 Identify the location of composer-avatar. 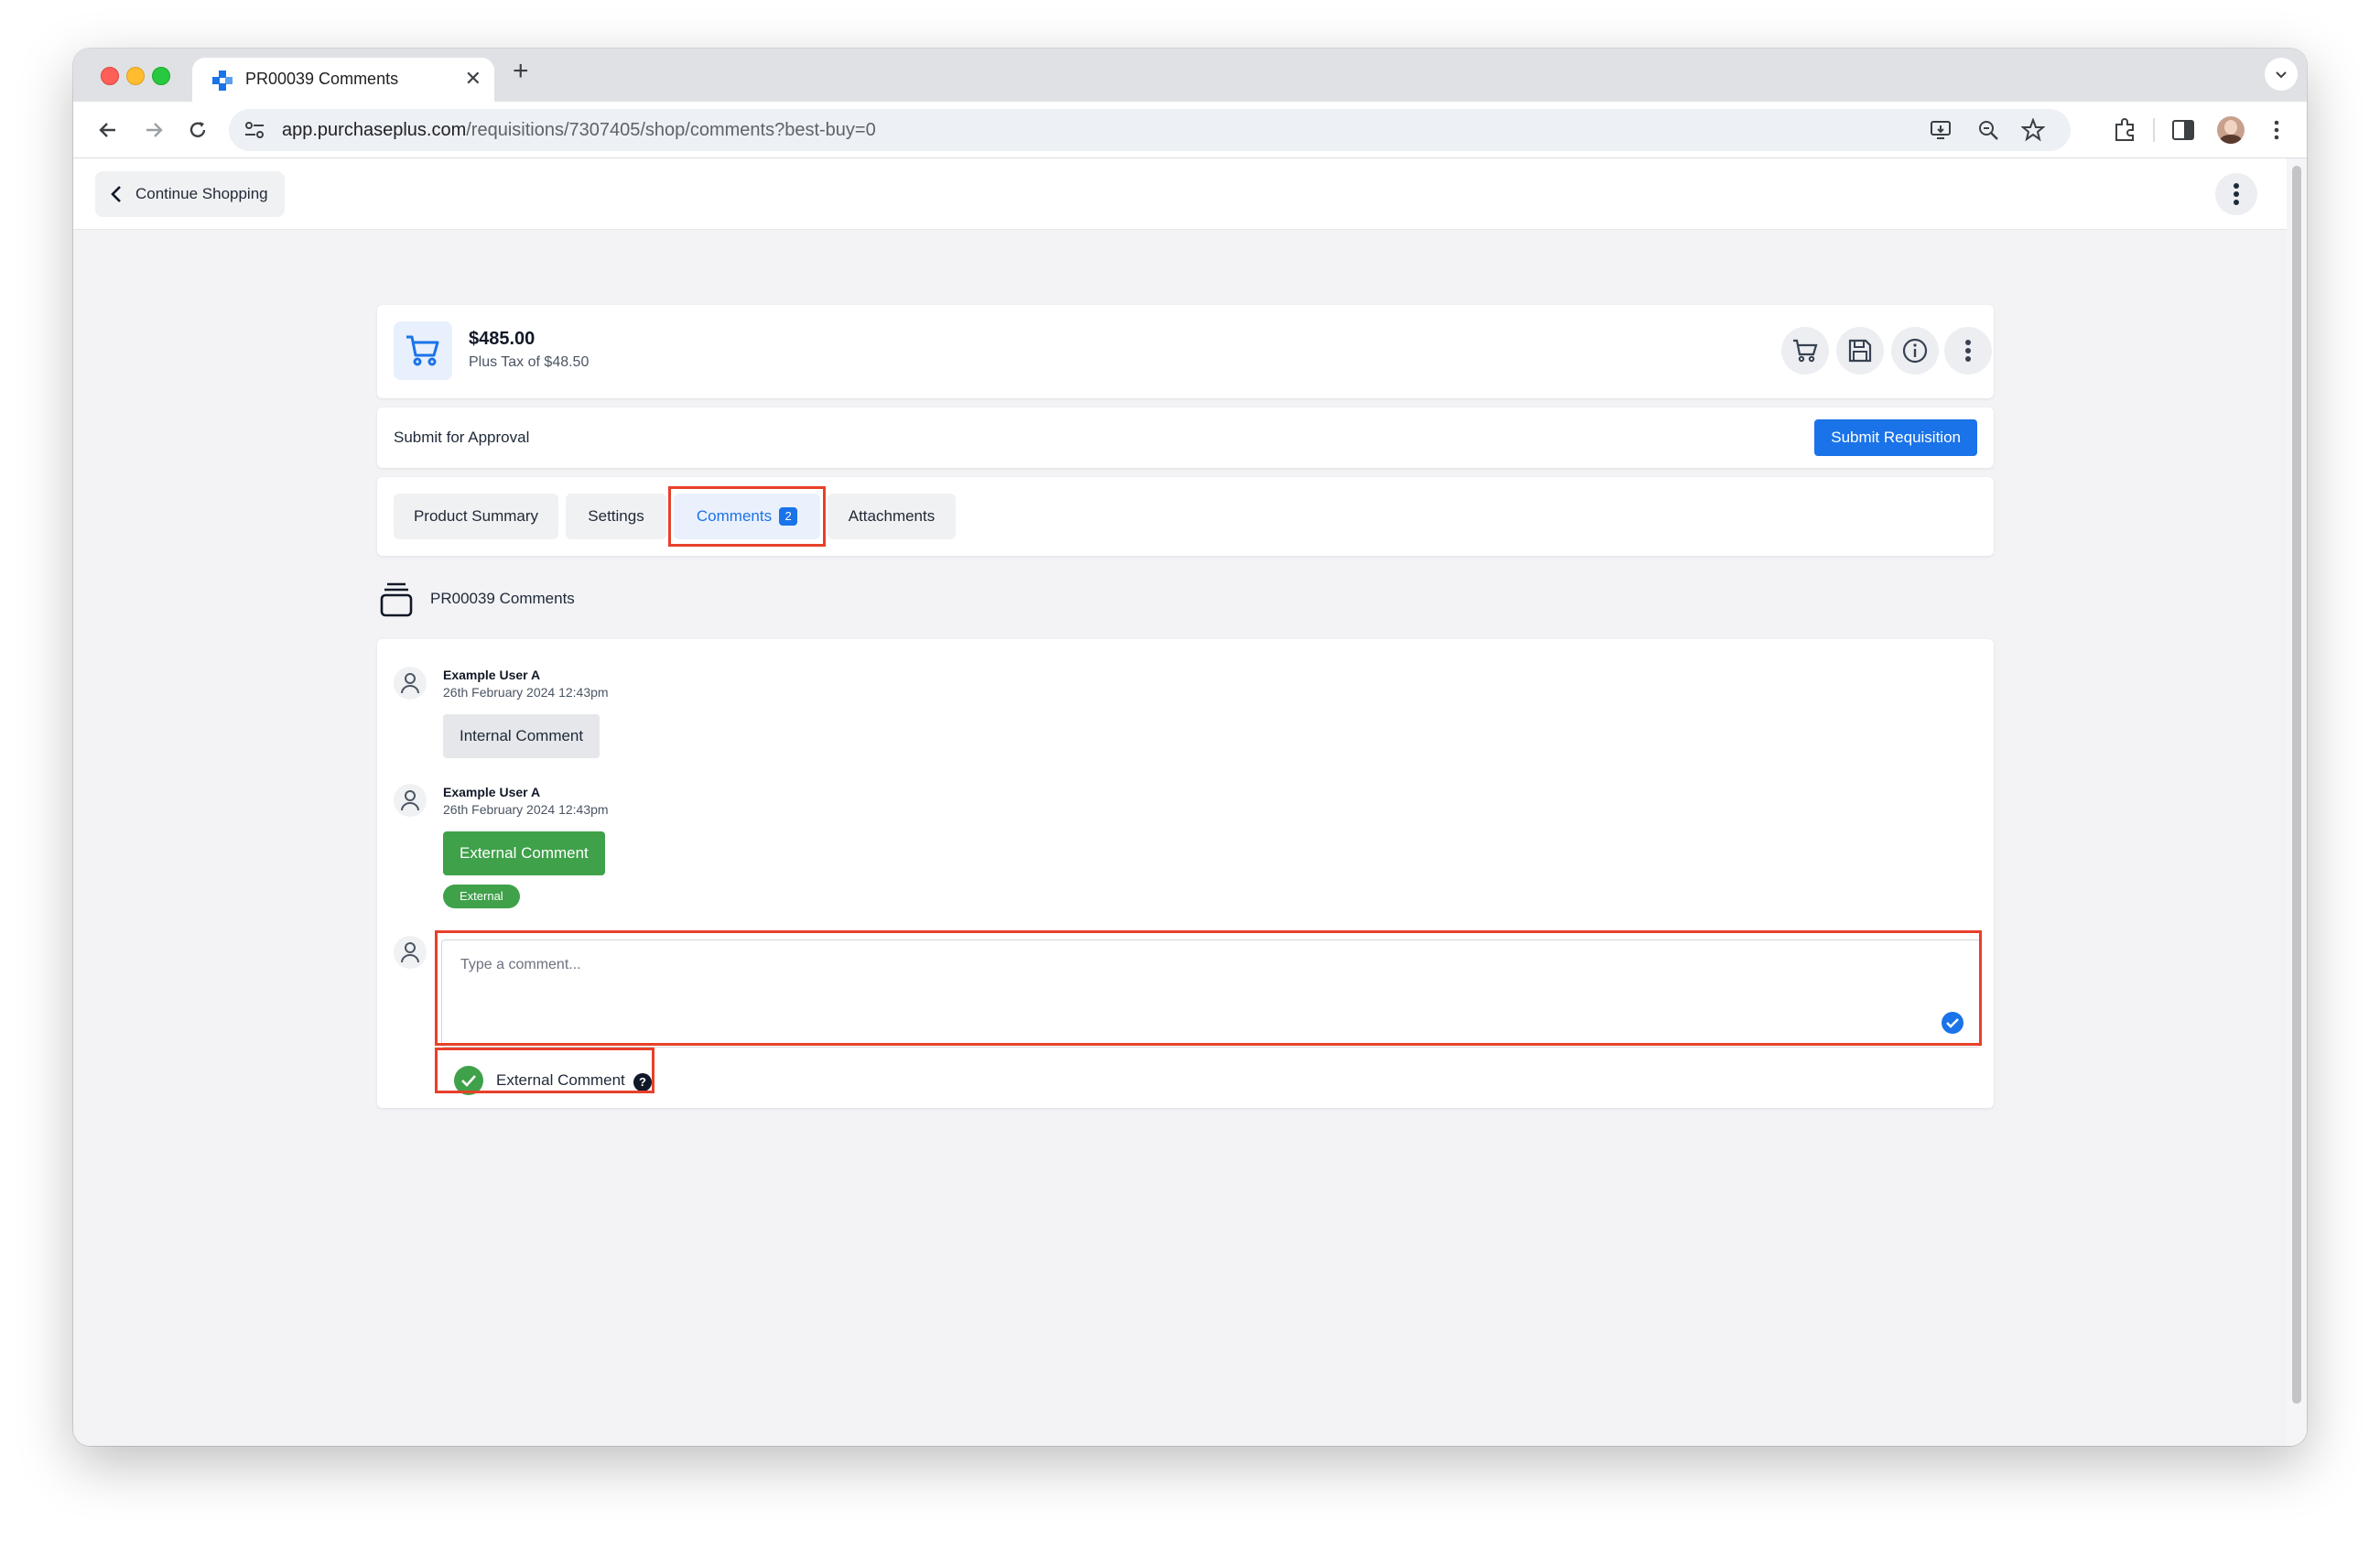
(410, 952).